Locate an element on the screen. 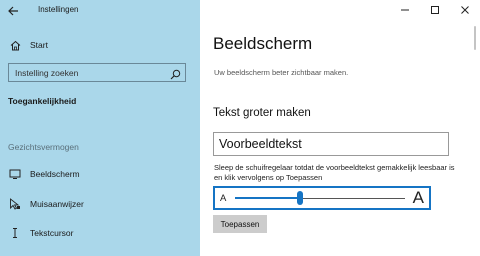 Image resolution: width=480 pixels, height=256 pixels. maximize-icon is located at coordinates (435, 10).